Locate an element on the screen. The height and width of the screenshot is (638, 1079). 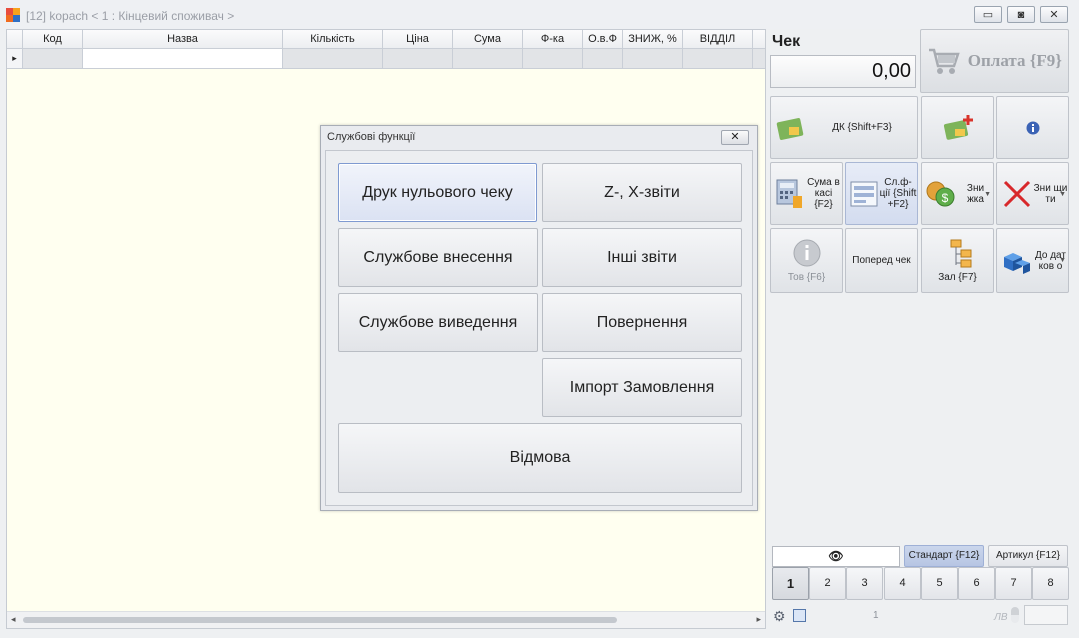
add-card-button is located at coordinates (957, 127).